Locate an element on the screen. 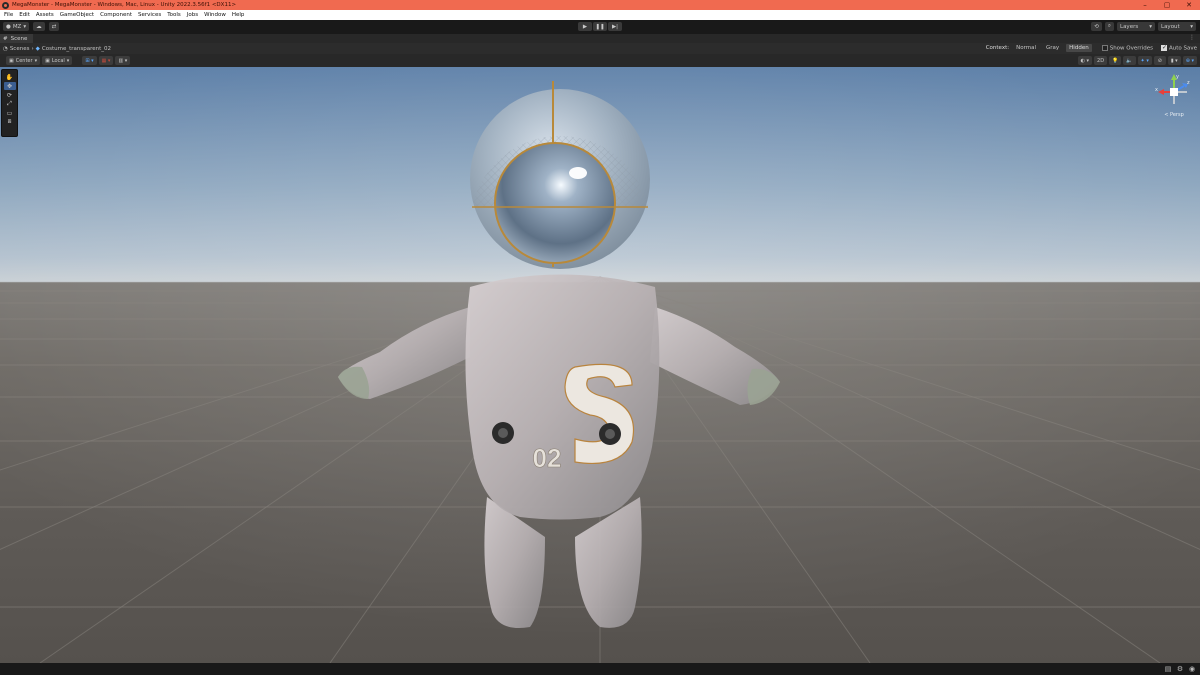 Image resolution: width=1200 pixels, height=675 pixels. local-space-icon: ▣ is located at coordinates (47, 60).